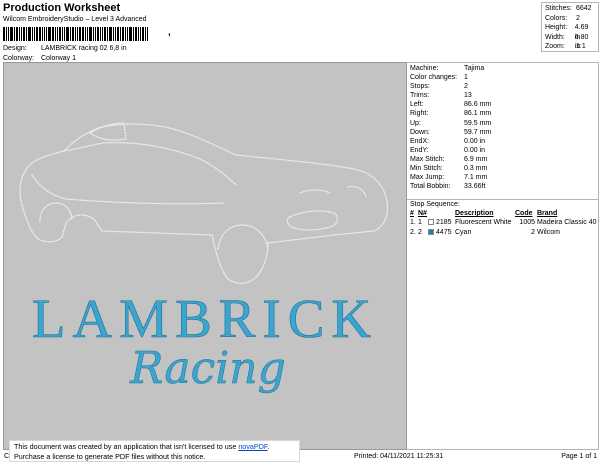 The height and width of the screenshot is (464, 600). Describe the element at coordinates (483, 223) in the screenshot. I see `row-description: Fluorescent White` at that location.